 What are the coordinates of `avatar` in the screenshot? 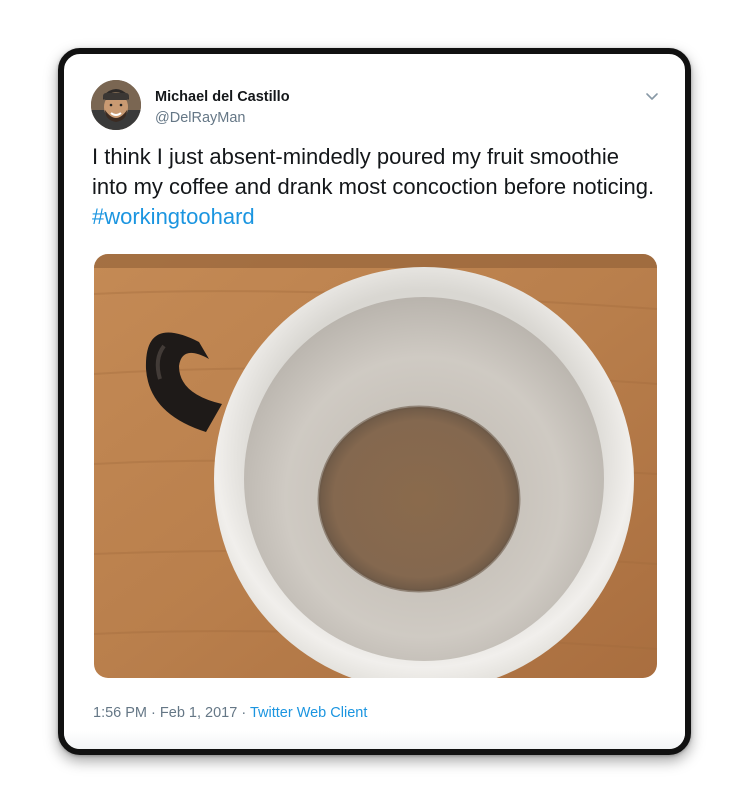 It's located at (116, 105).